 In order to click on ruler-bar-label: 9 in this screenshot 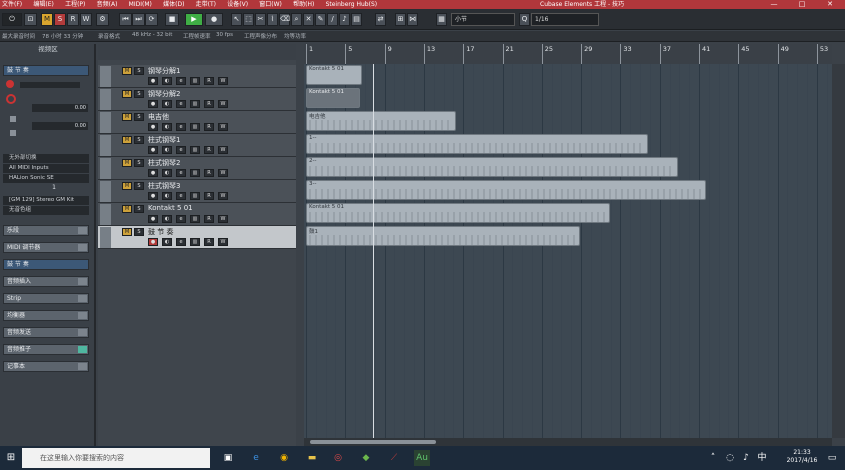, I will do `click(404, 54)`.